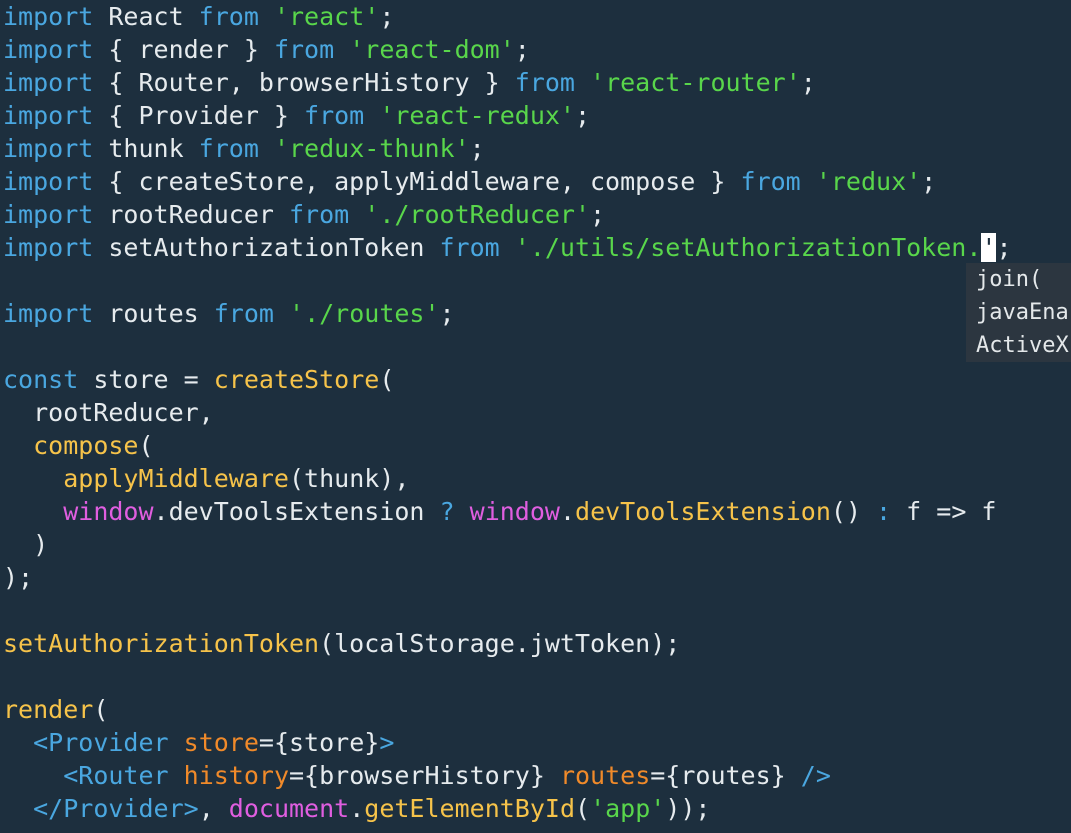 This screenshot has width=1071, height=833. I want to click on code-token-operator: ?, so click(447, 511).